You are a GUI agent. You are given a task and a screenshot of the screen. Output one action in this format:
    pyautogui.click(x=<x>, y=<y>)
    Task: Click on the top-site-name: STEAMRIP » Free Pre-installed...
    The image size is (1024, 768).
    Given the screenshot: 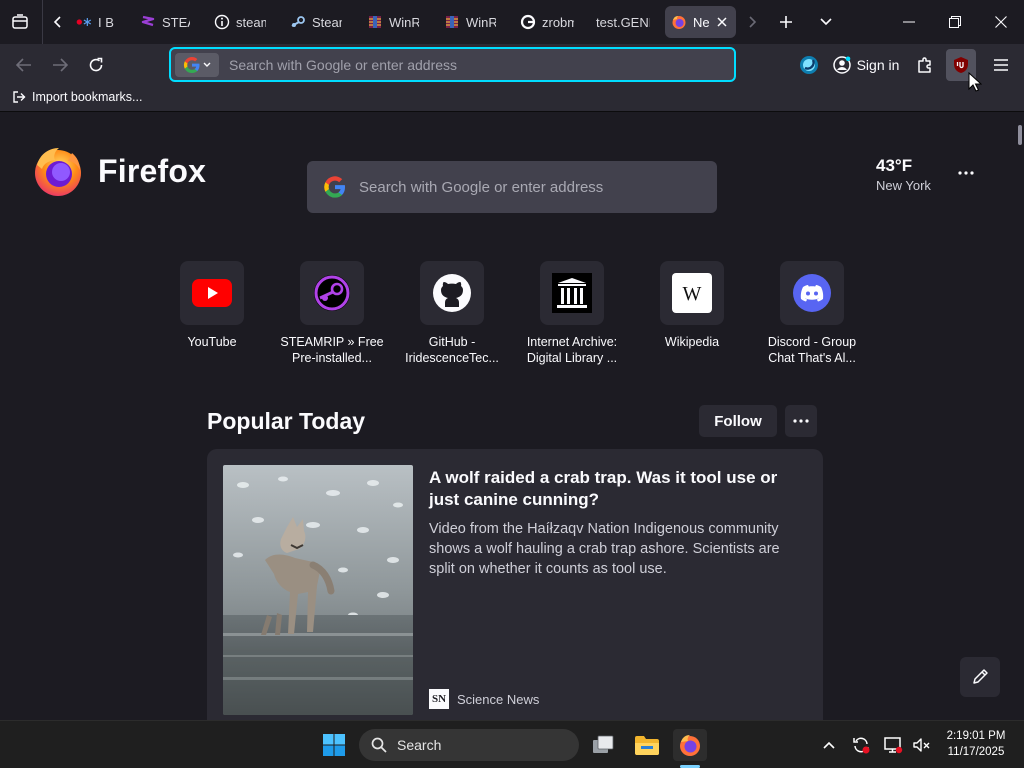 What is the action you would take?
    pyautogui.click(x=332, y=350)
    